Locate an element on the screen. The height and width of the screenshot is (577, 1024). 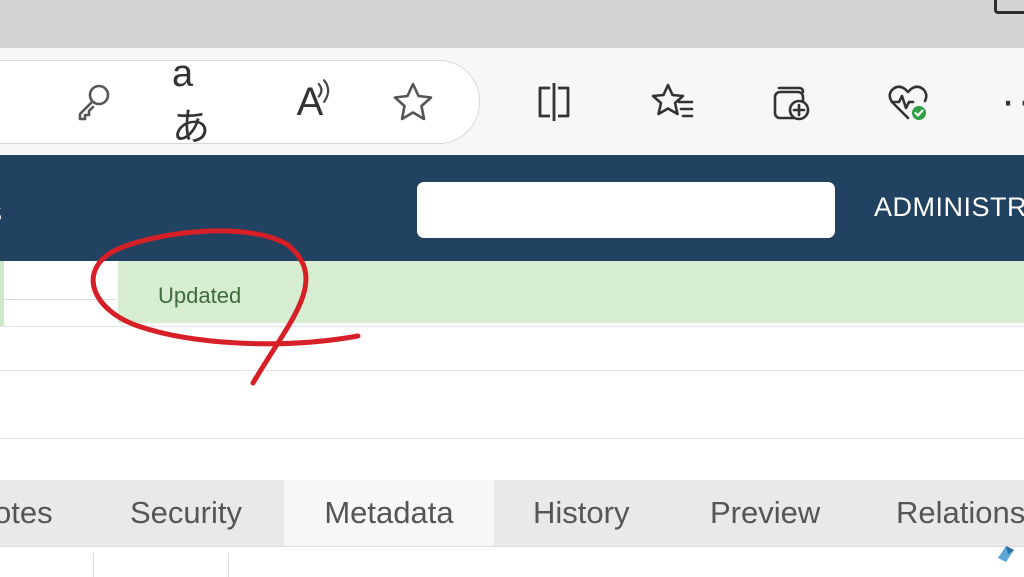
split-screen-icon is located at coordinates (554, 102).